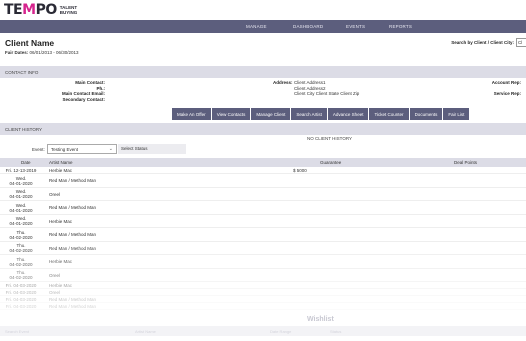 The image size is (526, 341). What do you see at coordinates (42, 52) in the screenshot?
I see `fair-dates: Fair Dates: 06/01/2013 - 06/30/2013` at bounding box center [42, 52].